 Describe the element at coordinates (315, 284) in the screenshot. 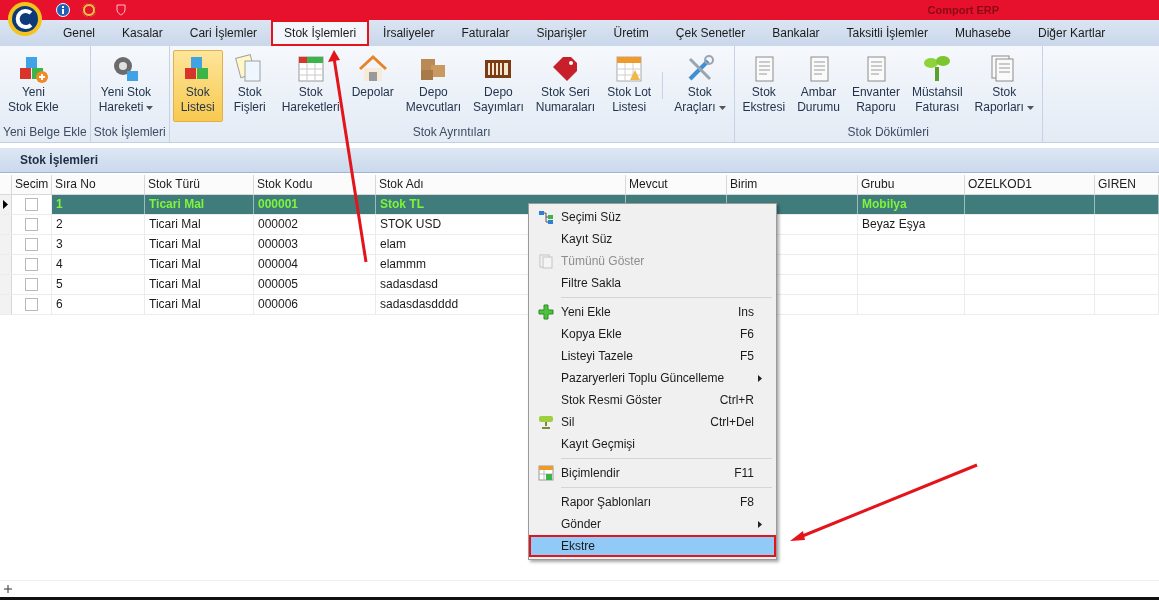

I see `table-cell: 000005` at that location.